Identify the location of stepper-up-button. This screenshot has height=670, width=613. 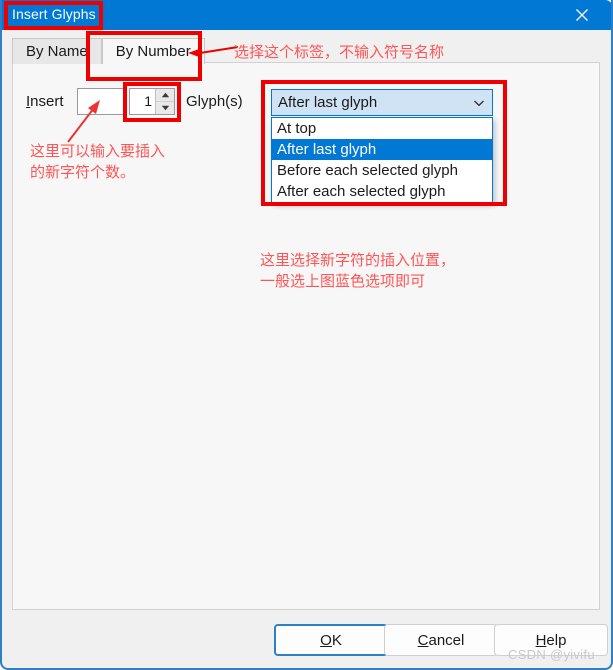
(165, 95).